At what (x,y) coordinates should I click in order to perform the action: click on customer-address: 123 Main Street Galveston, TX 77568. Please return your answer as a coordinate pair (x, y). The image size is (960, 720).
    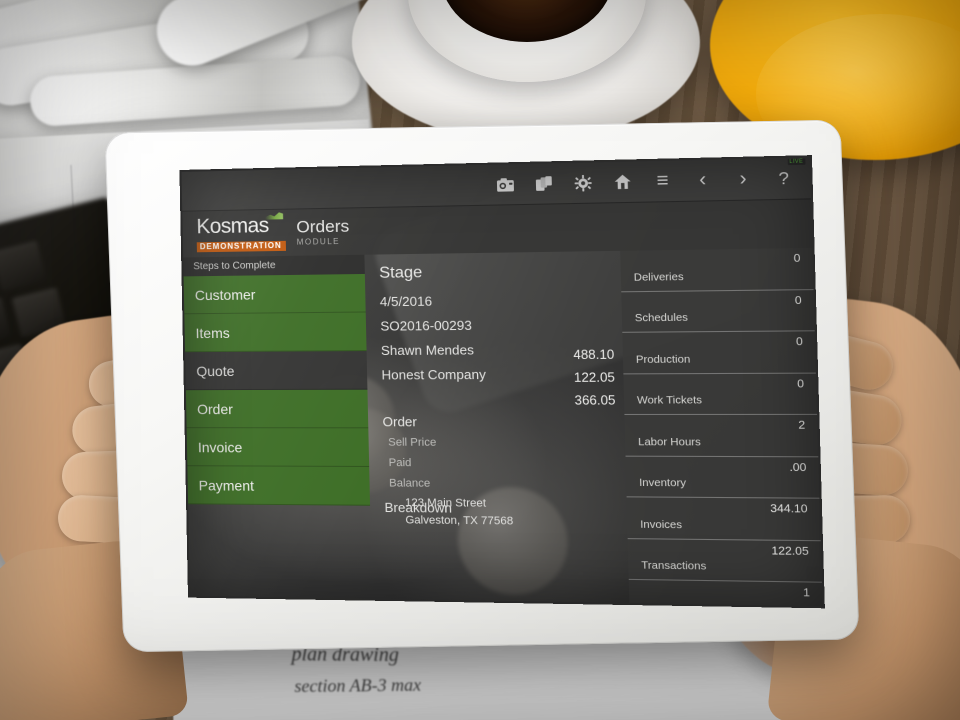
    Looking at the image, I should click on (459, 512).